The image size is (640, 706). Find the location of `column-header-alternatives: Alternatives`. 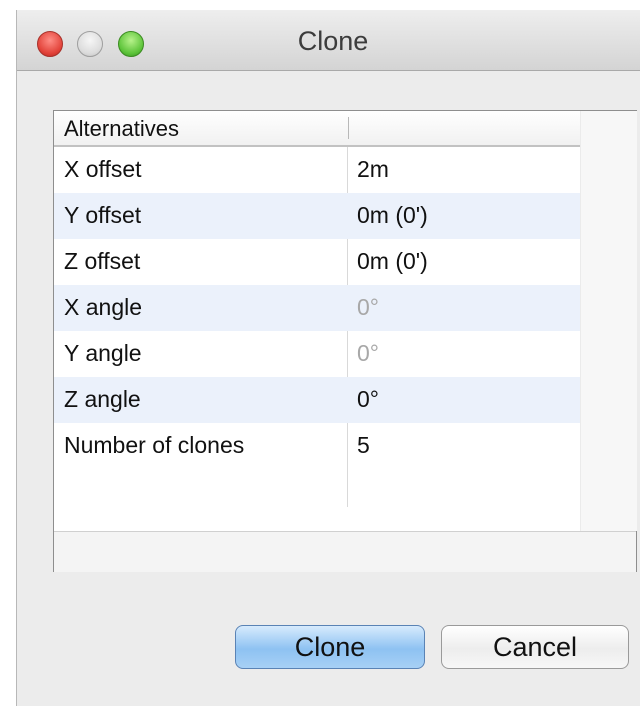

column-header-alternatives: Alternatives is located at coordinates (121, 129).